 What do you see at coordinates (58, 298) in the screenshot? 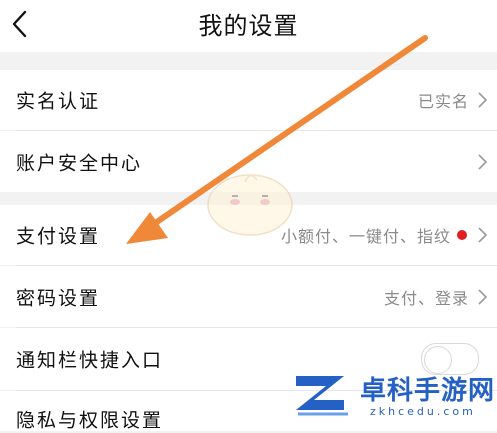
I see `row-label: 密码设置` at bounding box center [58, 298].